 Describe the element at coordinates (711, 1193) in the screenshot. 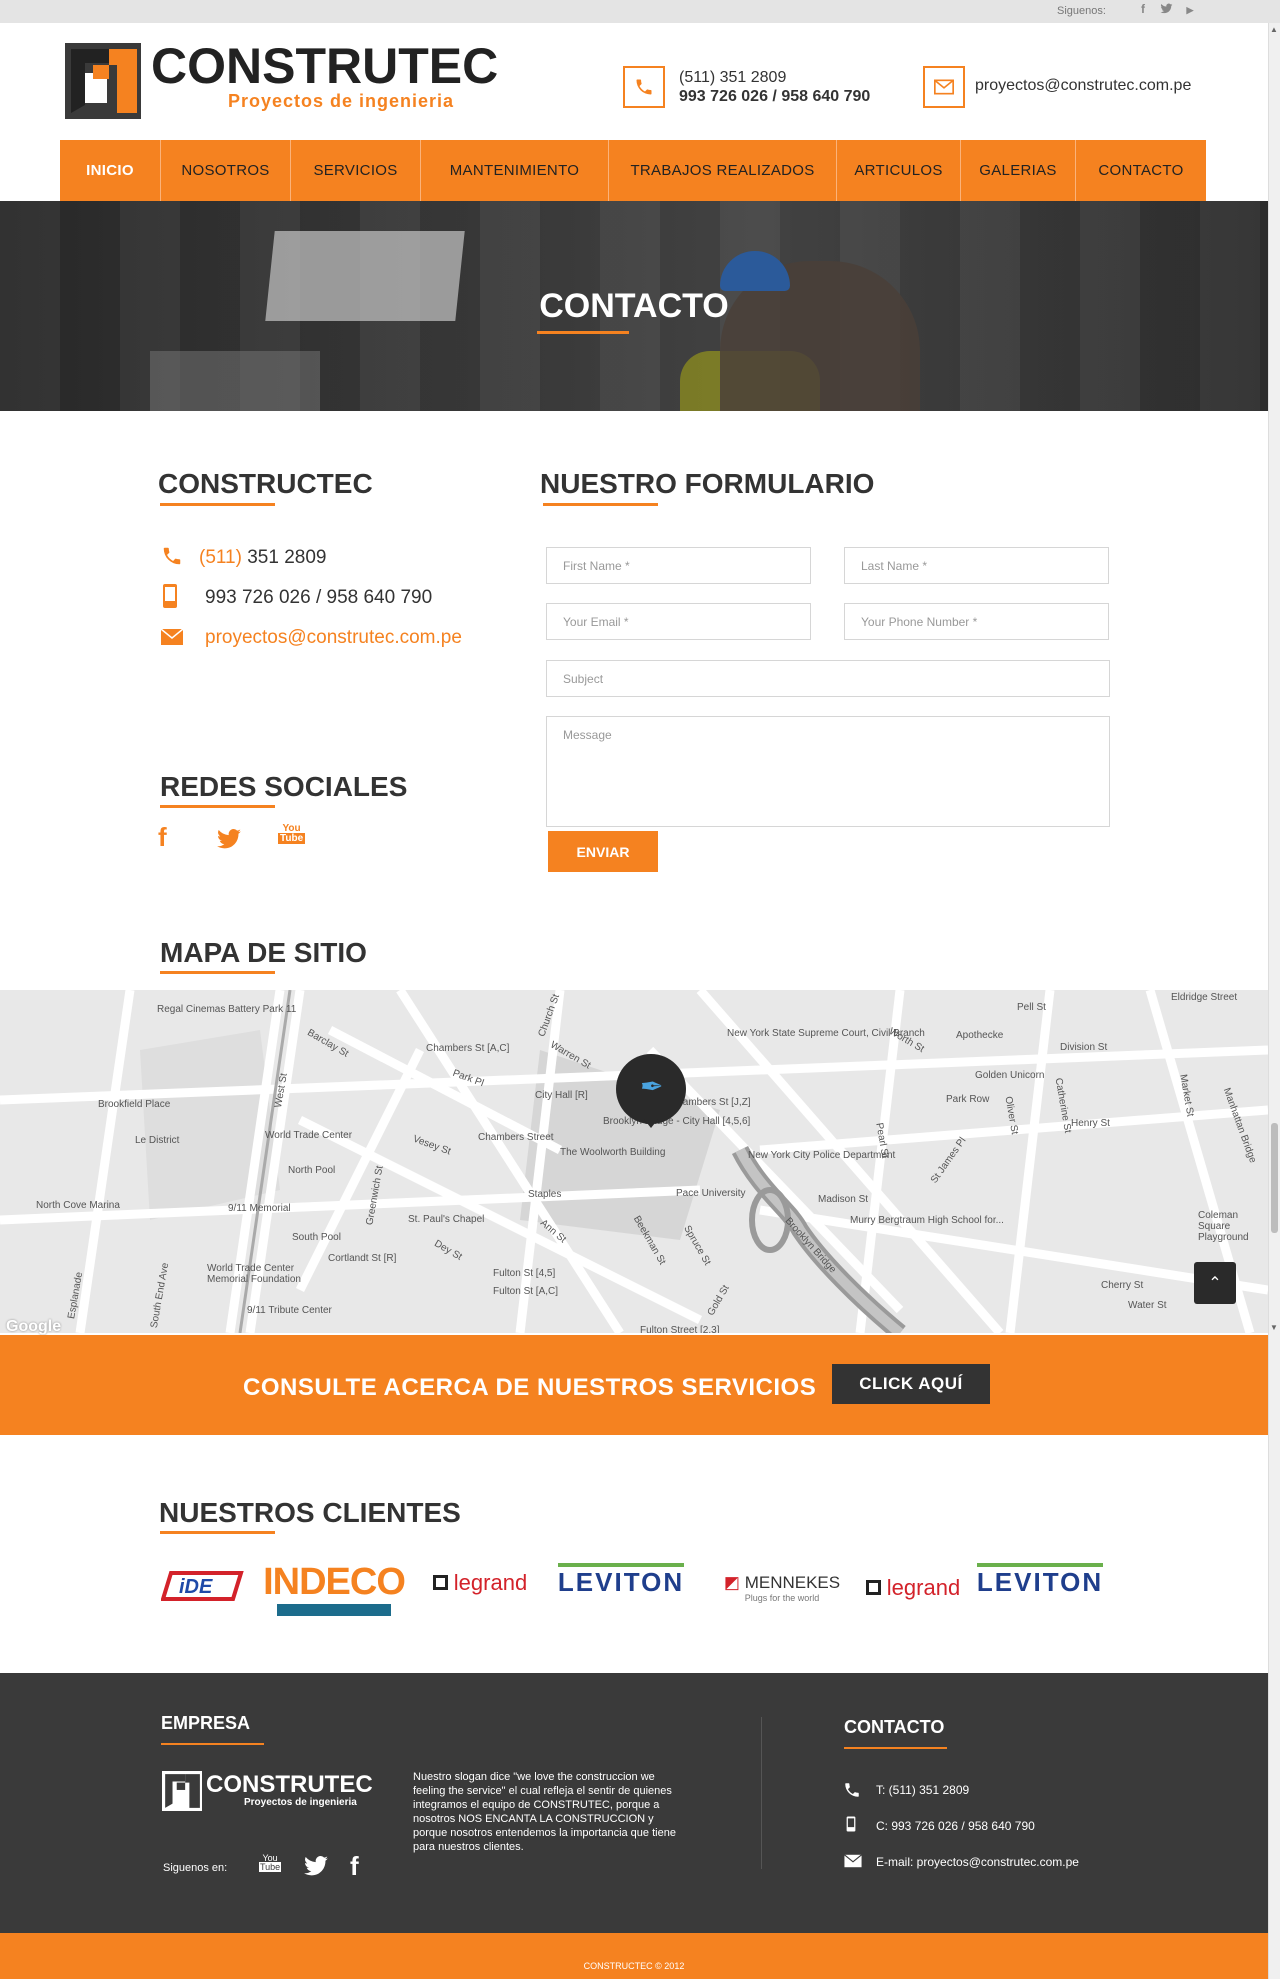

I see `map-label: Pace University` at that location.